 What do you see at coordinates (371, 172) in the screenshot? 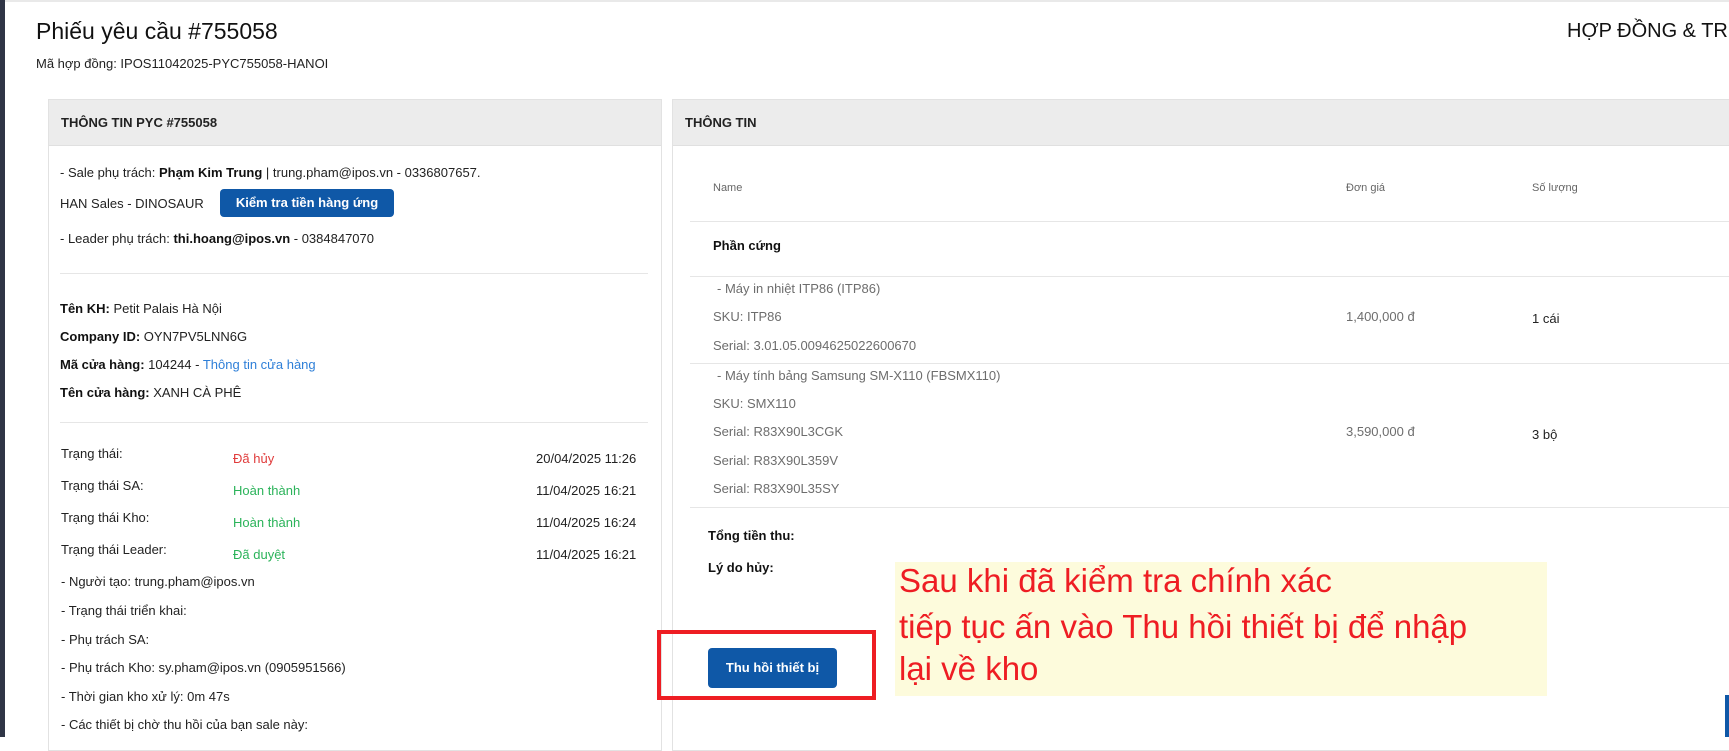
I see `sale-contact: | trung.pham@ipos.vn - 0336807657.` at bounding box center [371, 172].